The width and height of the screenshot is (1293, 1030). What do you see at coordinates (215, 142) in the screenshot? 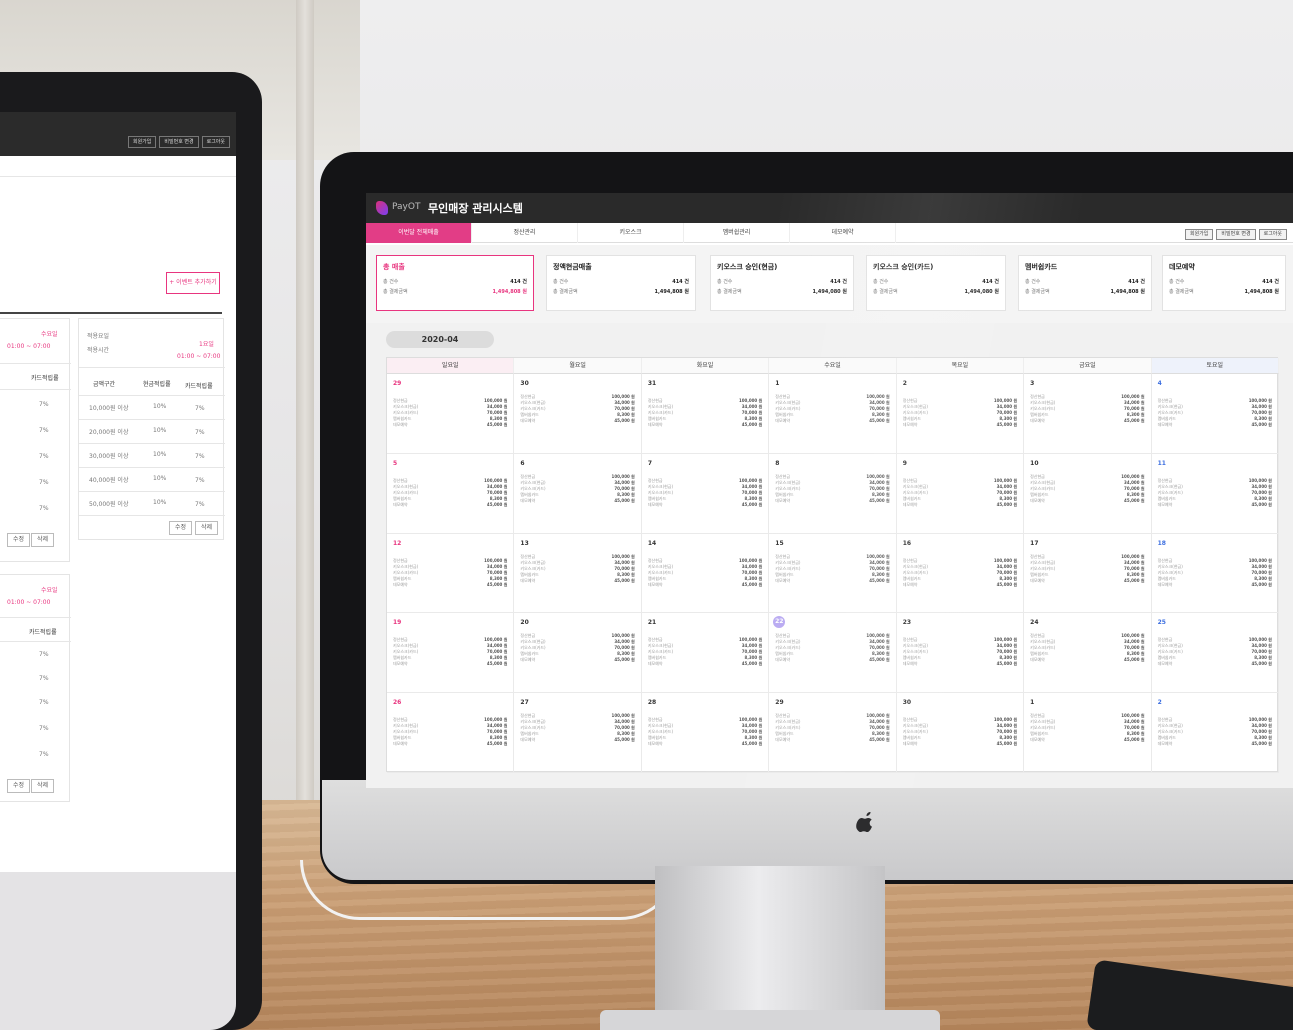
I see `left-logout-button: 로그아웃` at bounding box center [215, 142].